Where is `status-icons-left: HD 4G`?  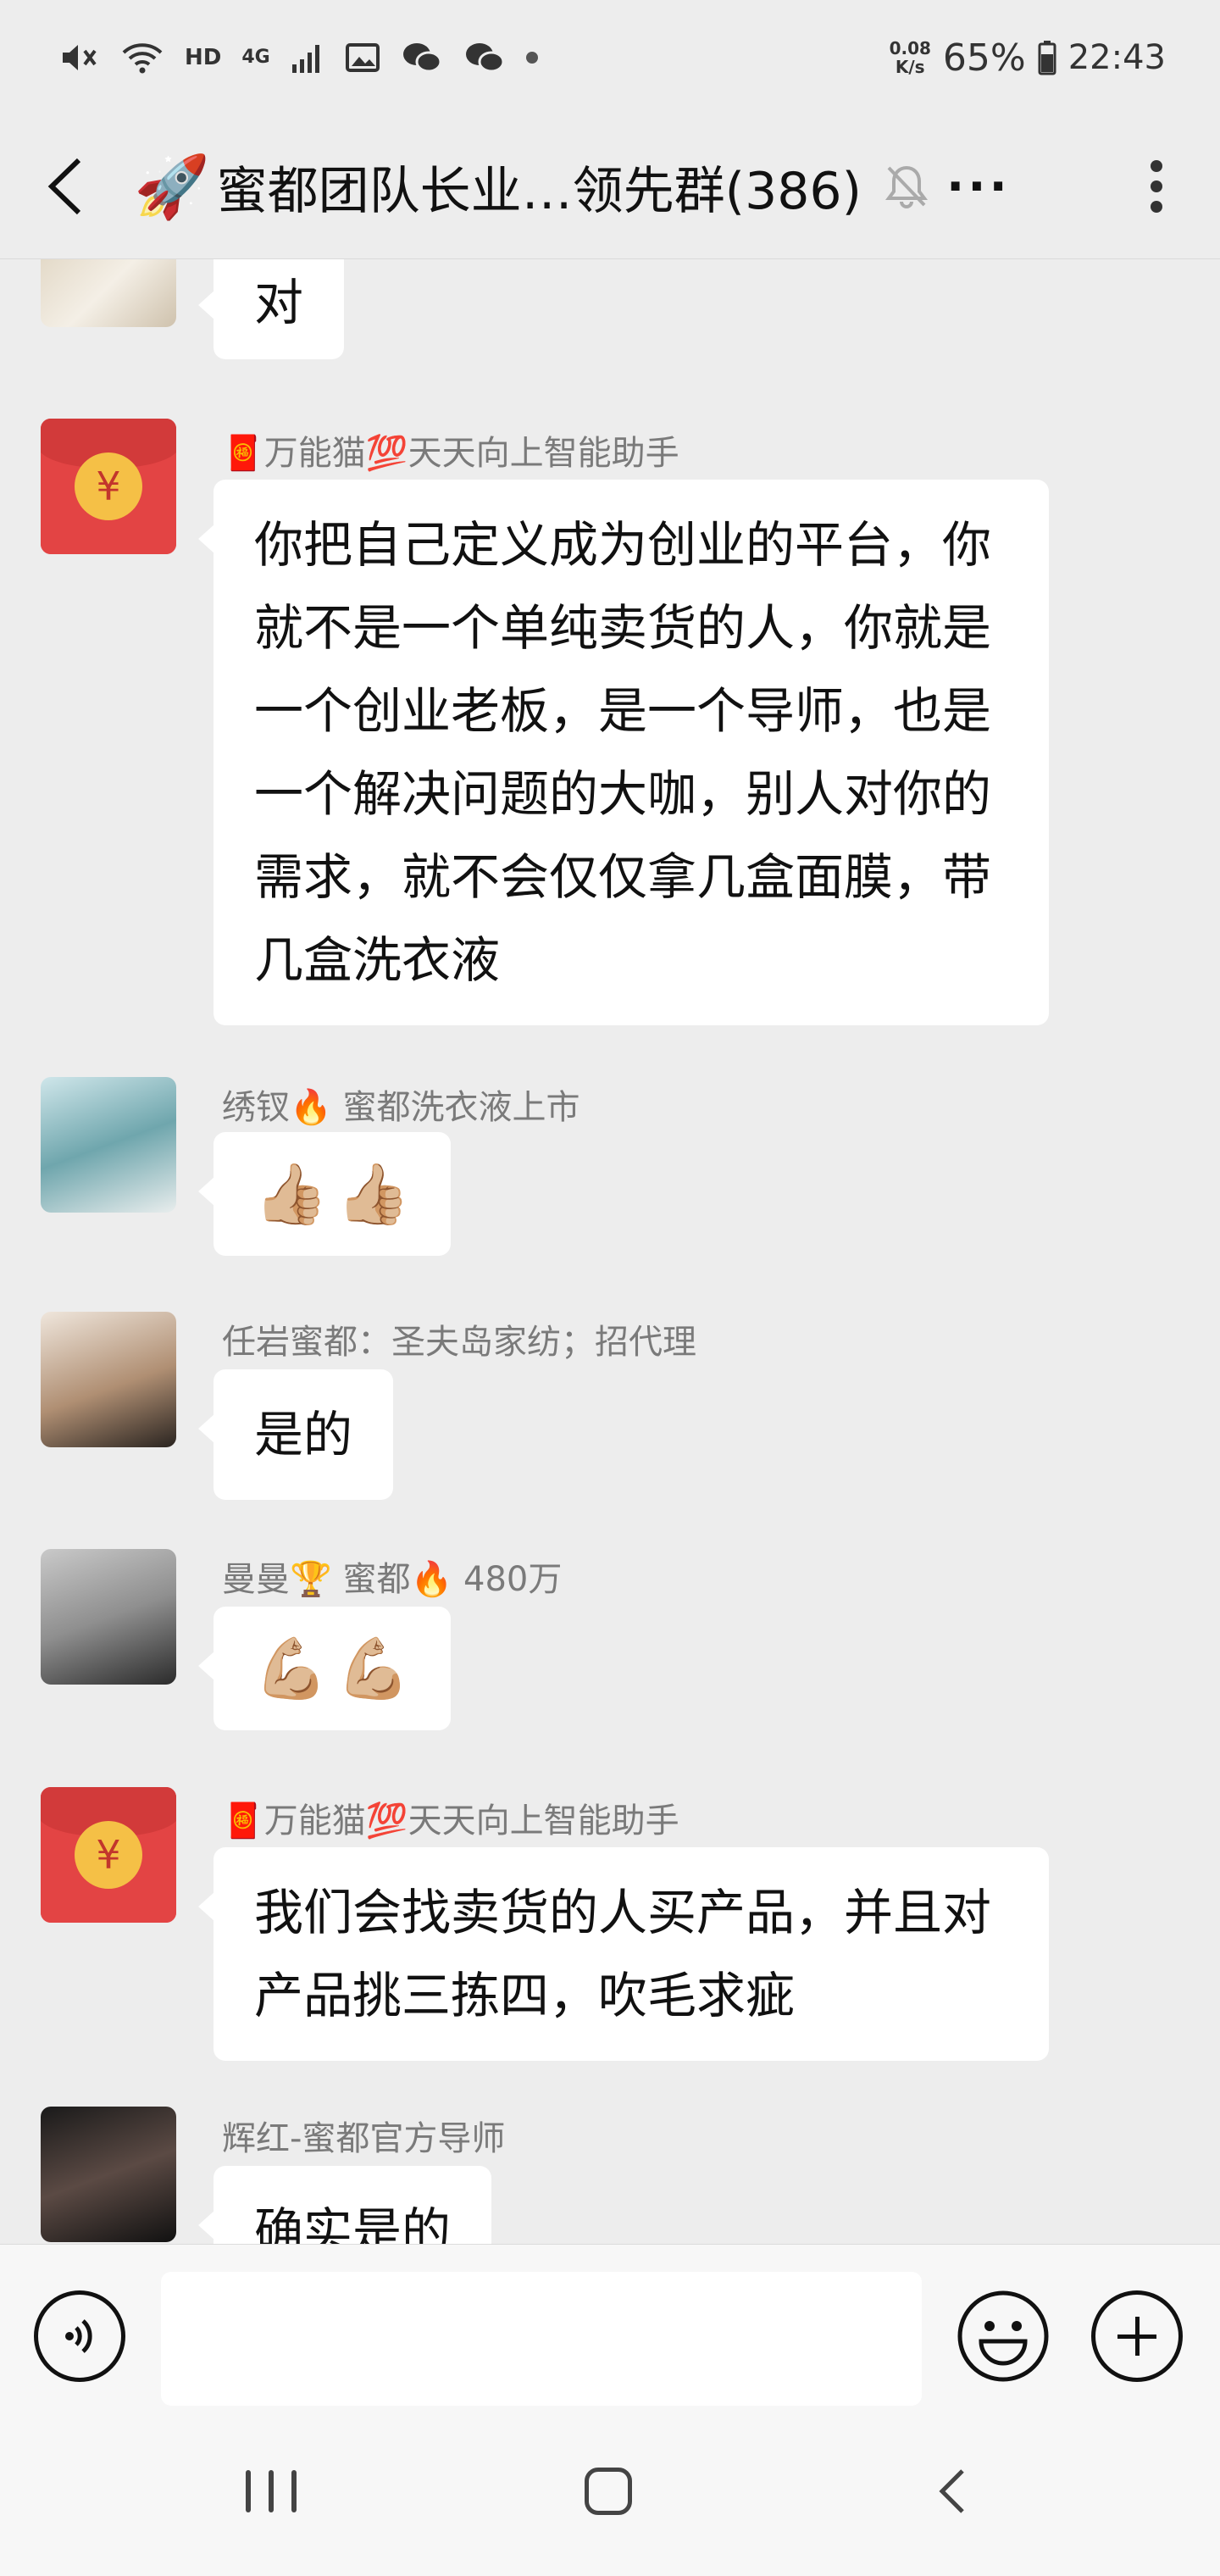
status-icons-left: HD 4G is located at coordinates (298, 57).